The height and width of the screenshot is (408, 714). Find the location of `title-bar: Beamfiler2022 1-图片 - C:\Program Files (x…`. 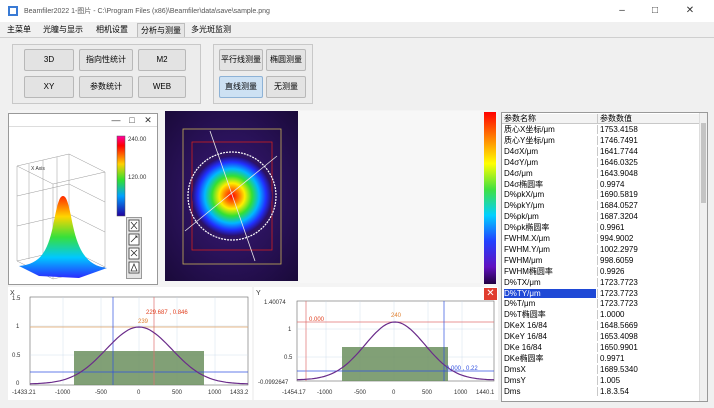

title-bar: Beamfiler2022 1-图片 - C:\Program Files (x… is located at coordinates (357, 11).